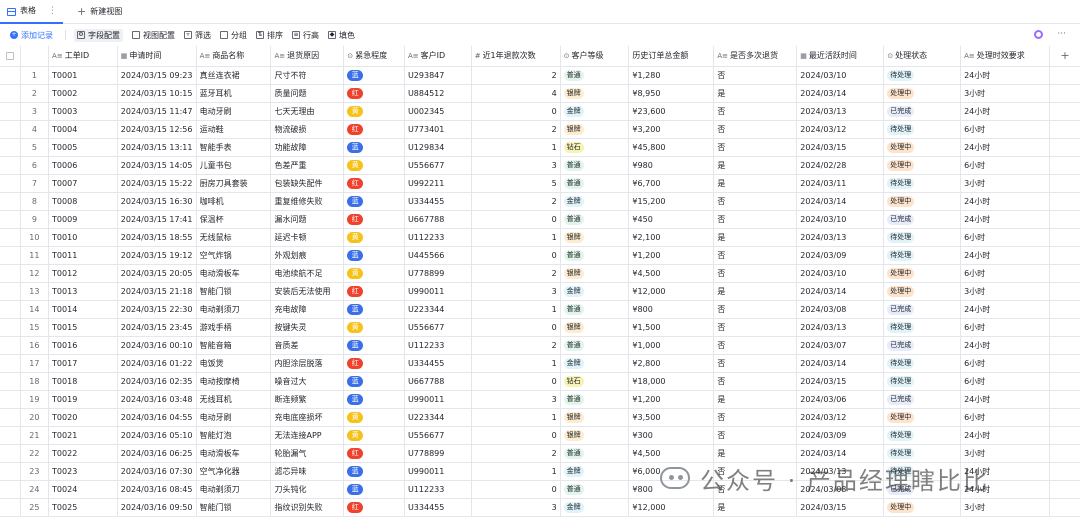  Describe the element at coordinates (307, 417) in the screenshot. I see `reason-cell: 充电底座损坏` at that location.